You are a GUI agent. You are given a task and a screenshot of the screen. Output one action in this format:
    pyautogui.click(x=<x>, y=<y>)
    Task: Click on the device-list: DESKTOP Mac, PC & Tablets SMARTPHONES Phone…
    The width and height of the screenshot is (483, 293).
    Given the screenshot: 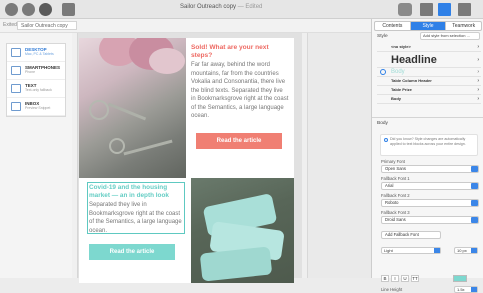 What is the action you would take?
    pyautogui.click(x=36, y=80)
    